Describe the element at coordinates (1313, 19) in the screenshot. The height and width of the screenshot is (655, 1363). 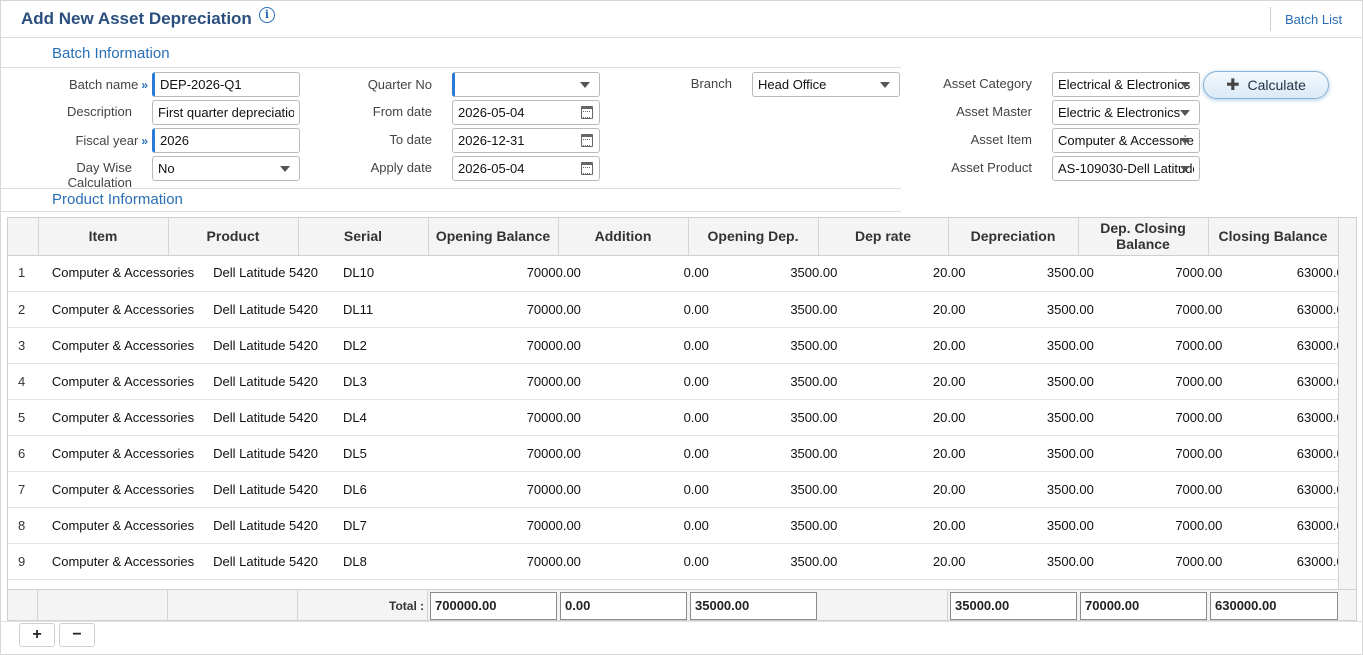
I see `batch-list-link: Batch List` at that location.